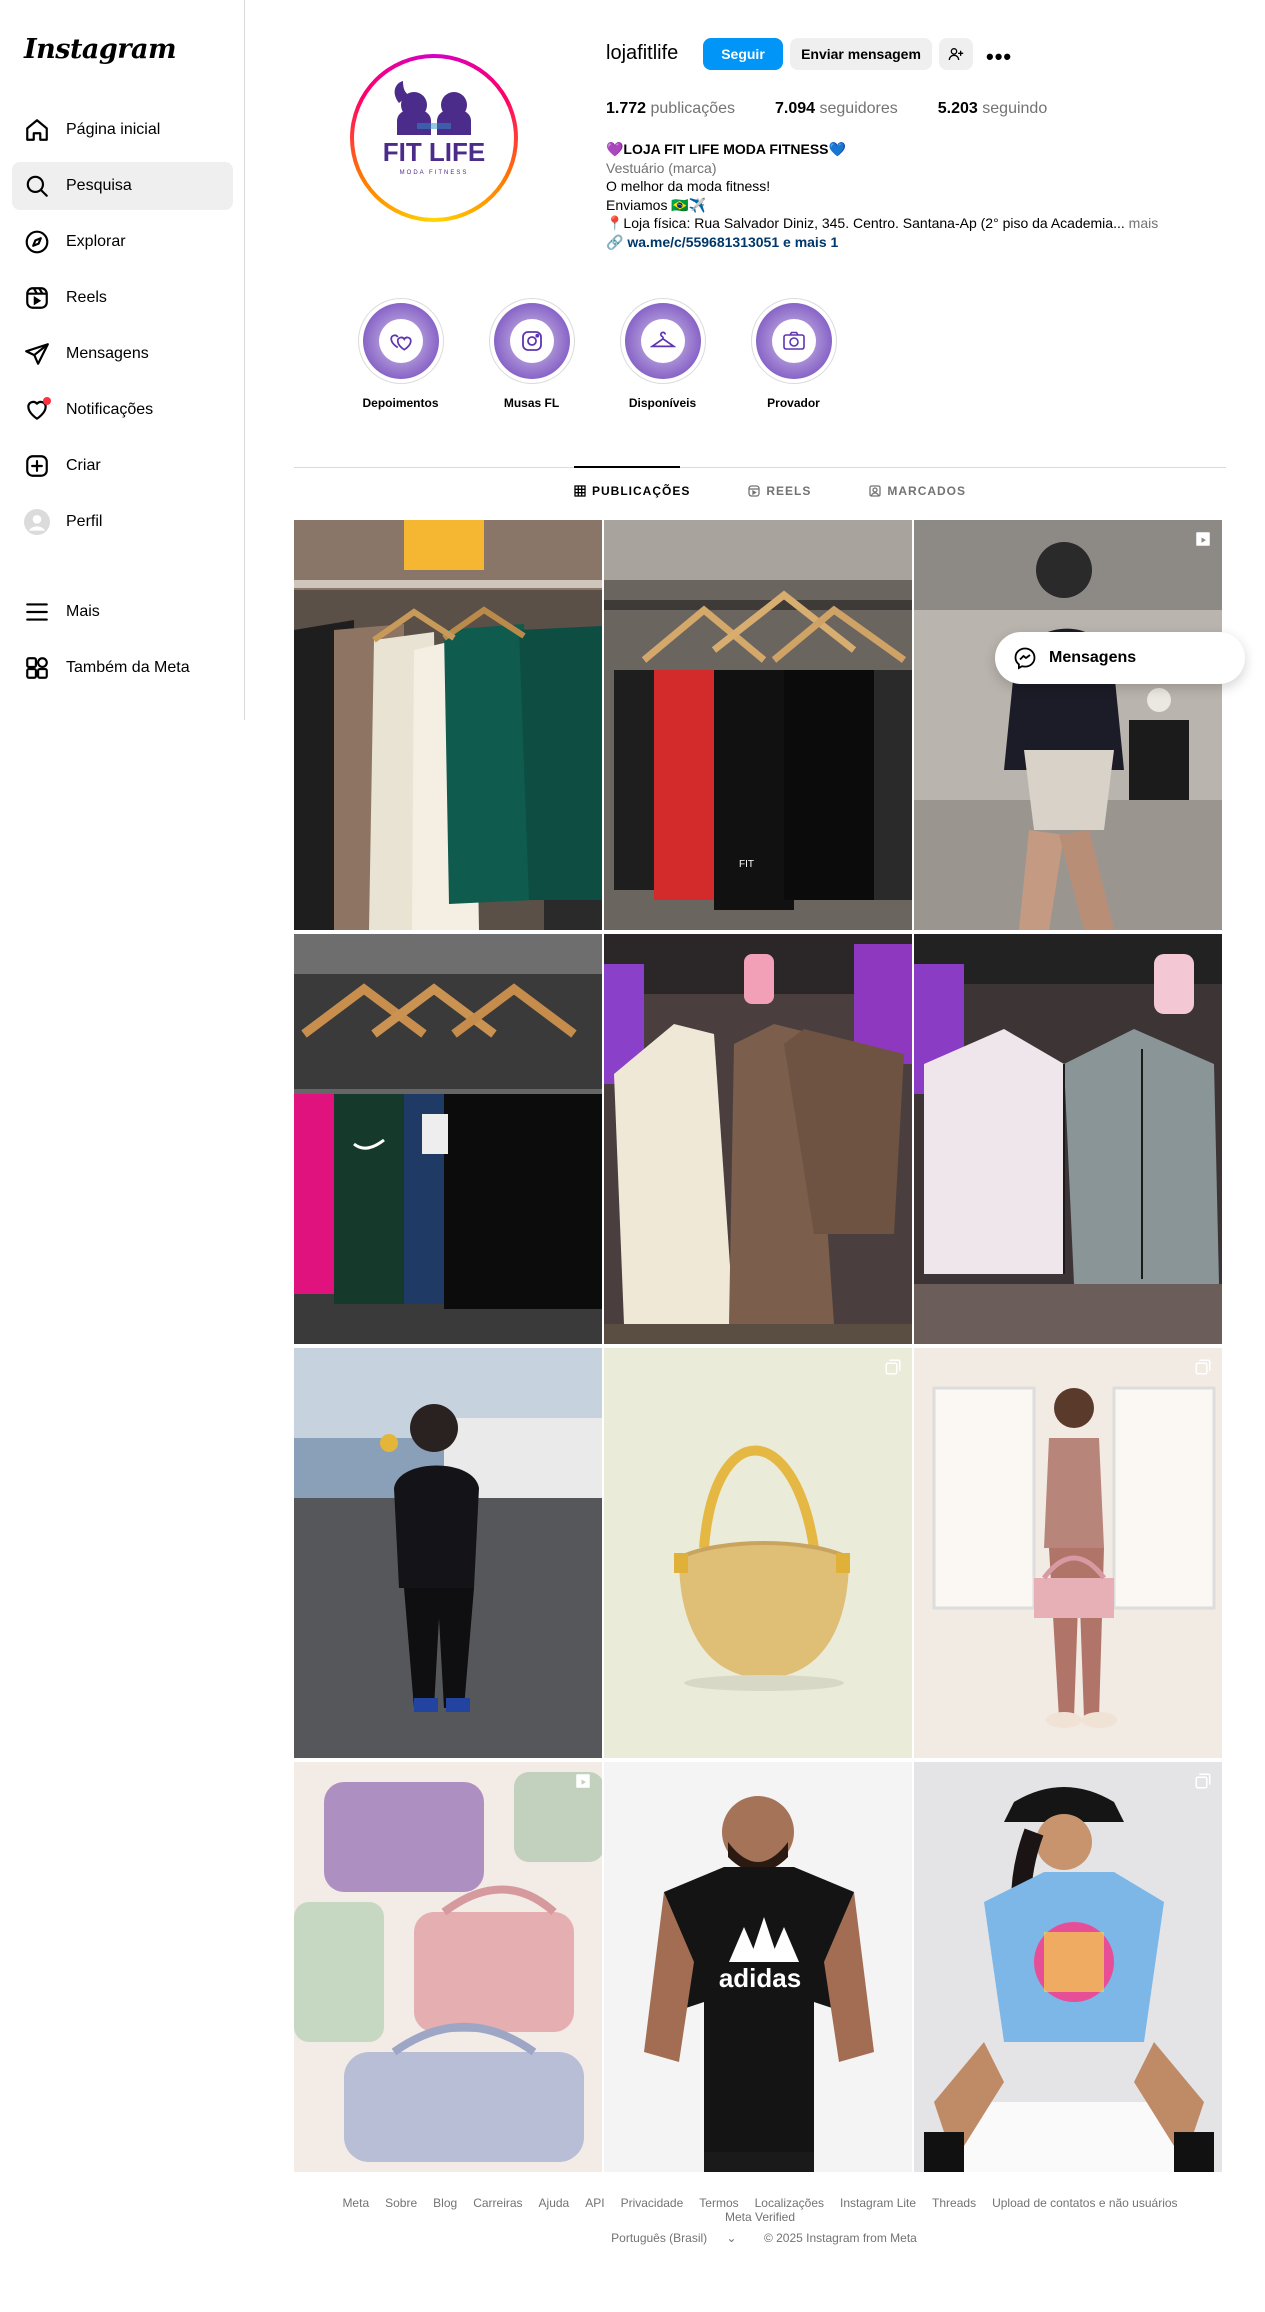 Image resolution: width=1265 pixels, height=2312 pixels. What do you see at coordinates (779, 491) in the screenshot?
I see `tab-reels: REELS` at bounding box center [779, 491].